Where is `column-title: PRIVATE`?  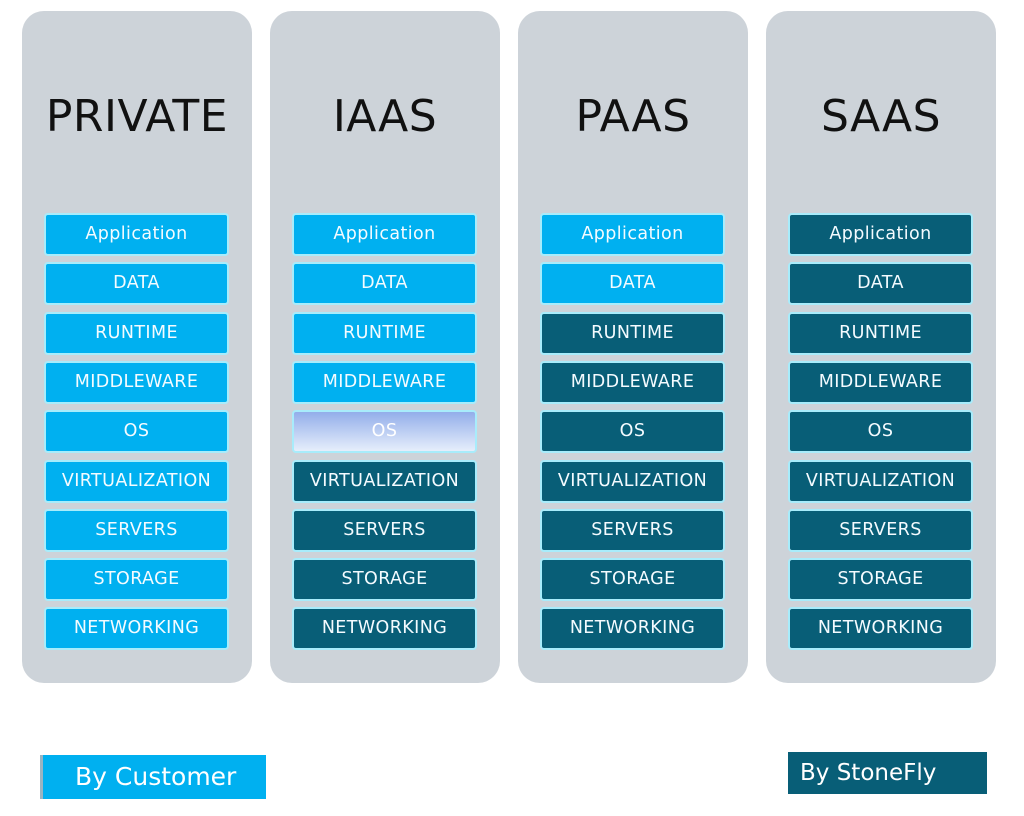 column-title: PRIVATE is located at coordinates (137, 116).